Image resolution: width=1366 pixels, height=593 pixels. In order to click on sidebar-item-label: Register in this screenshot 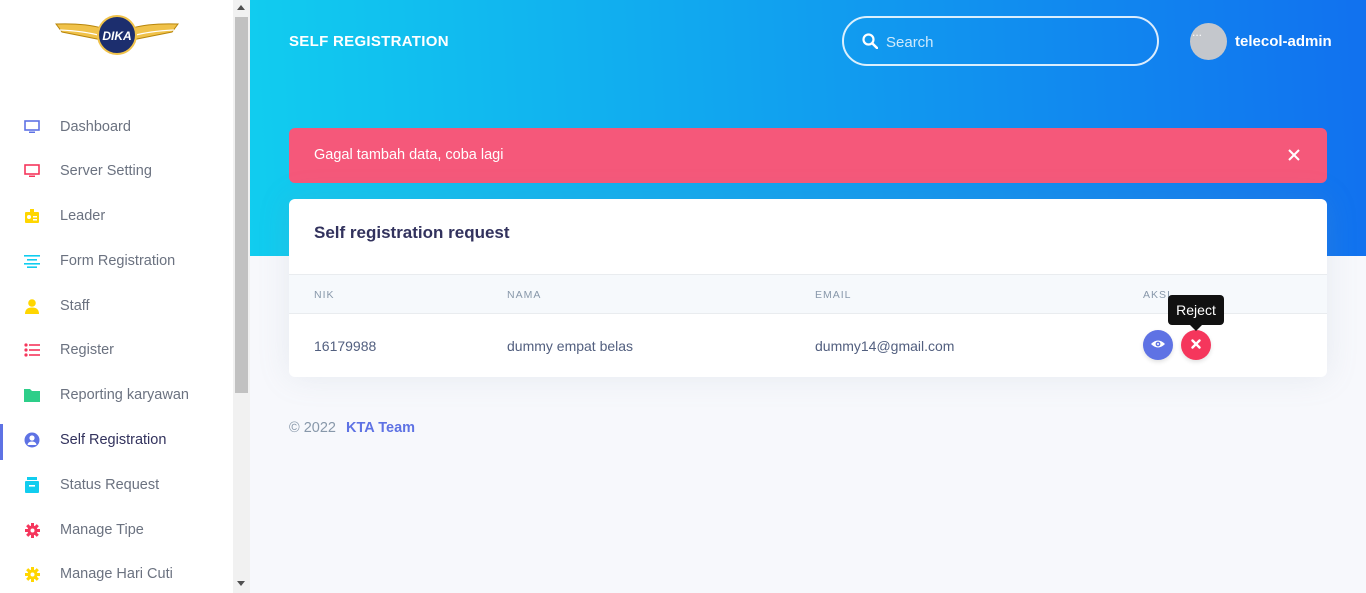, I will do `click(87, 350)`.